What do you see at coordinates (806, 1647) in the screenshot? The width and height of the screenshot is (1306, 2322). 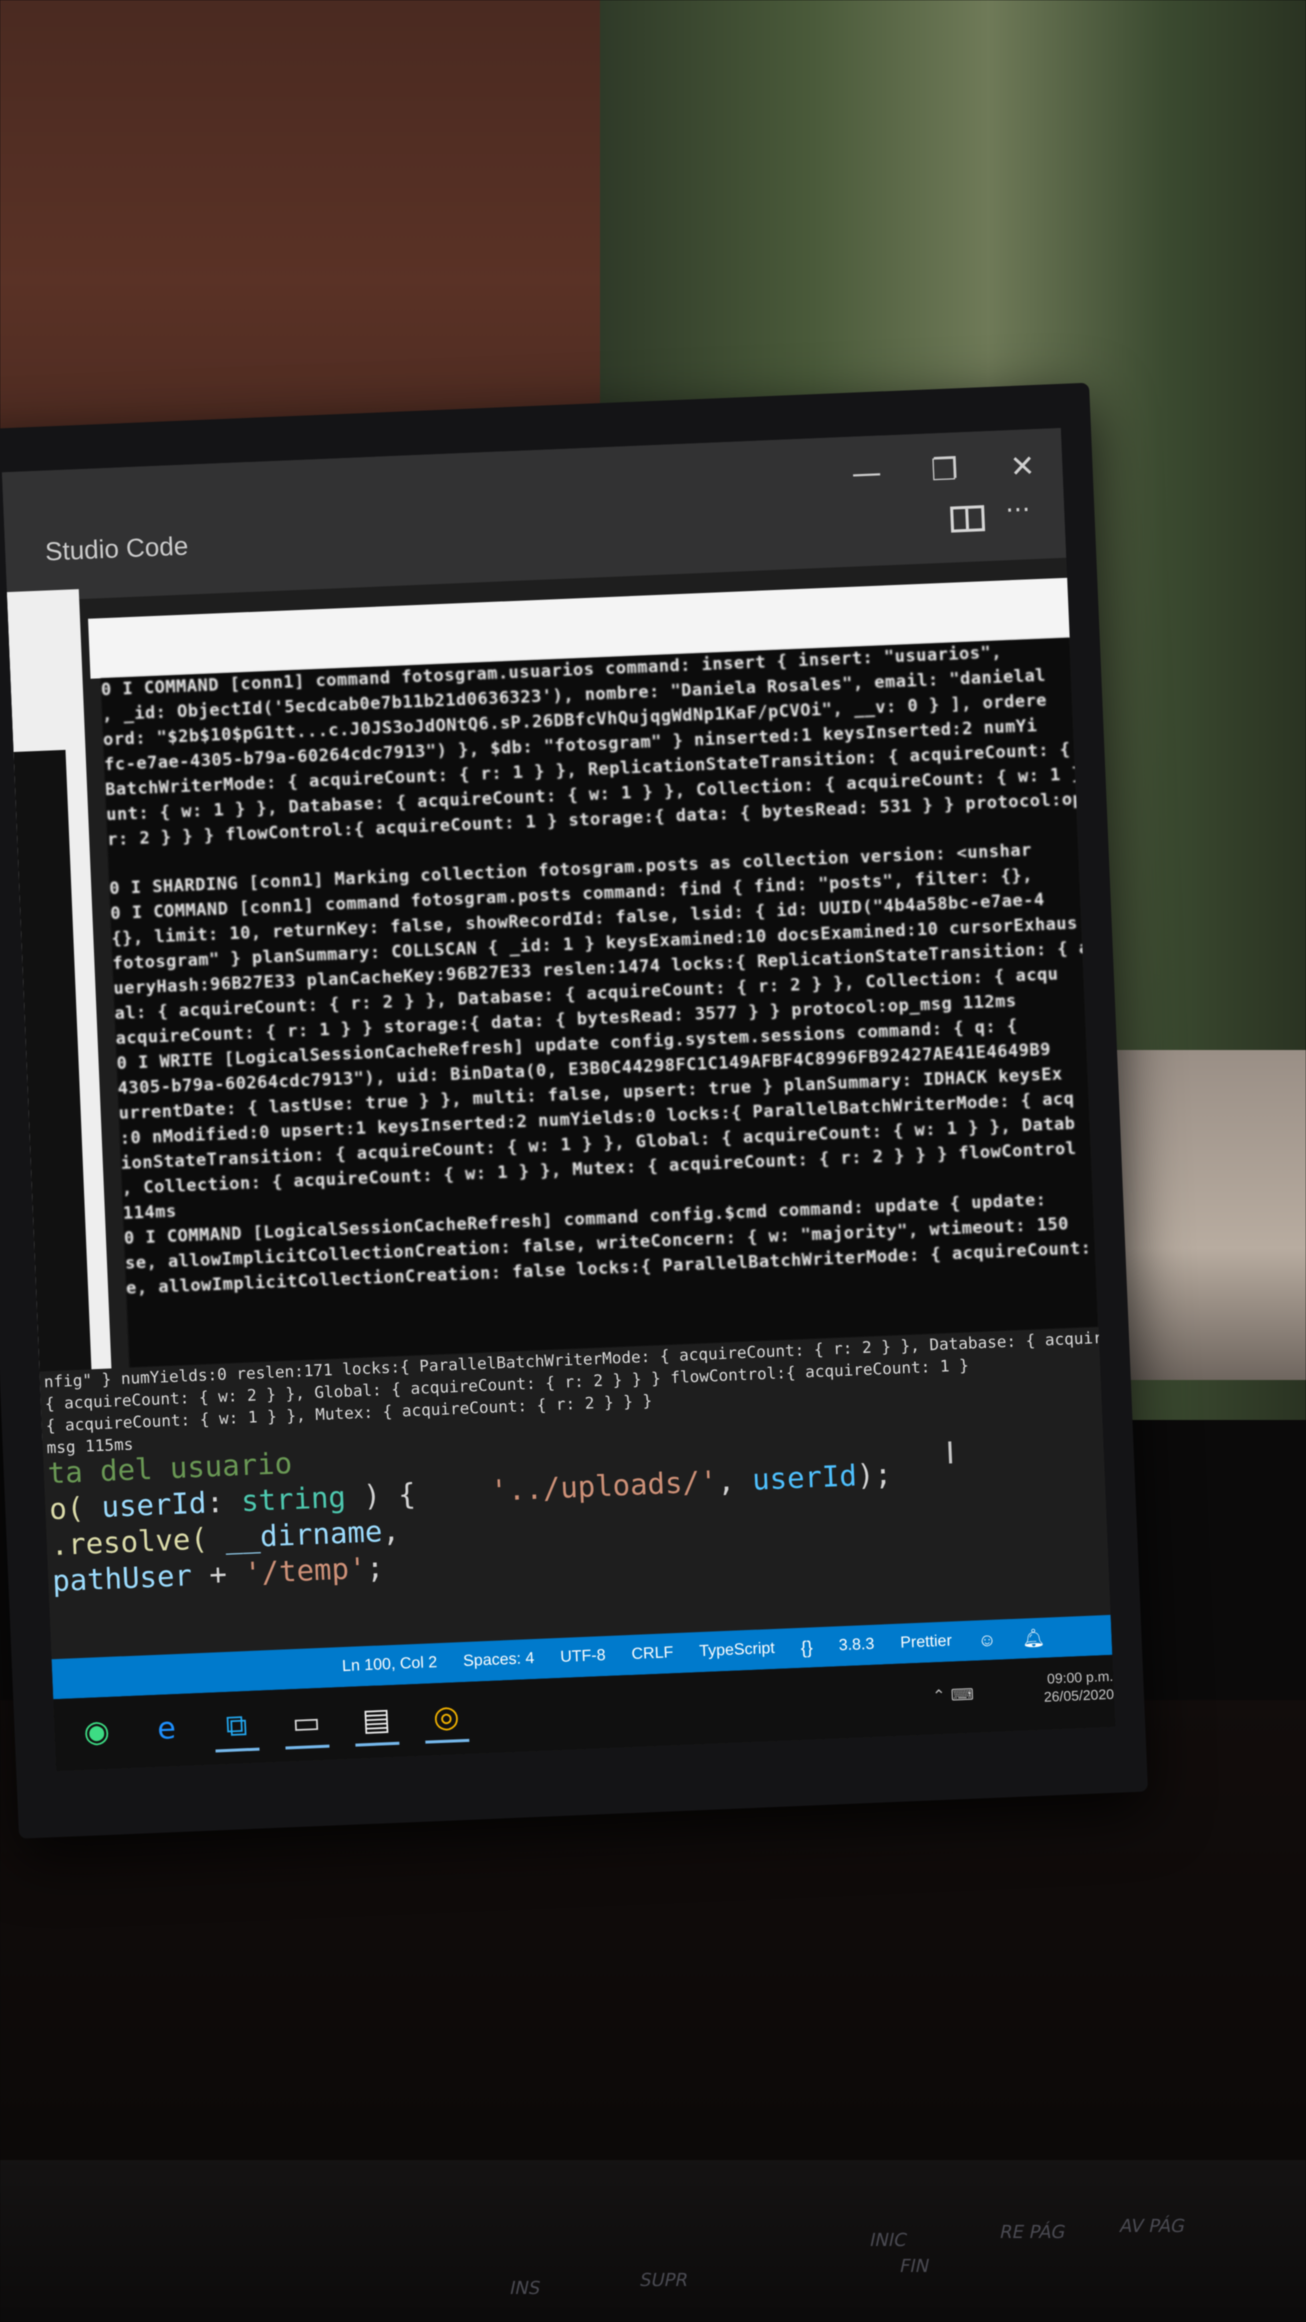 I see `braces-icon: {}` at bounding box center [806, 1647].